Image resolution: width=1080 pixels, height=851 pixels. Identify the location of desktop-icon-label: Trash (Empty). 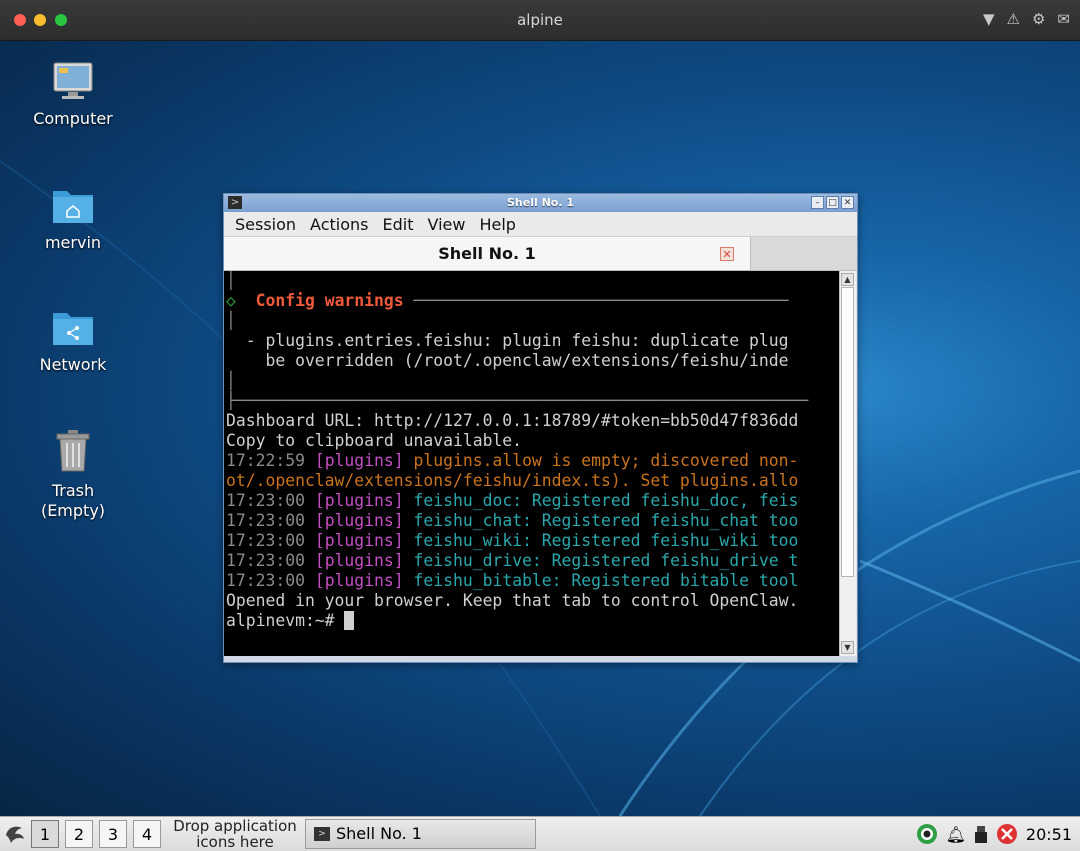
(73, 500).